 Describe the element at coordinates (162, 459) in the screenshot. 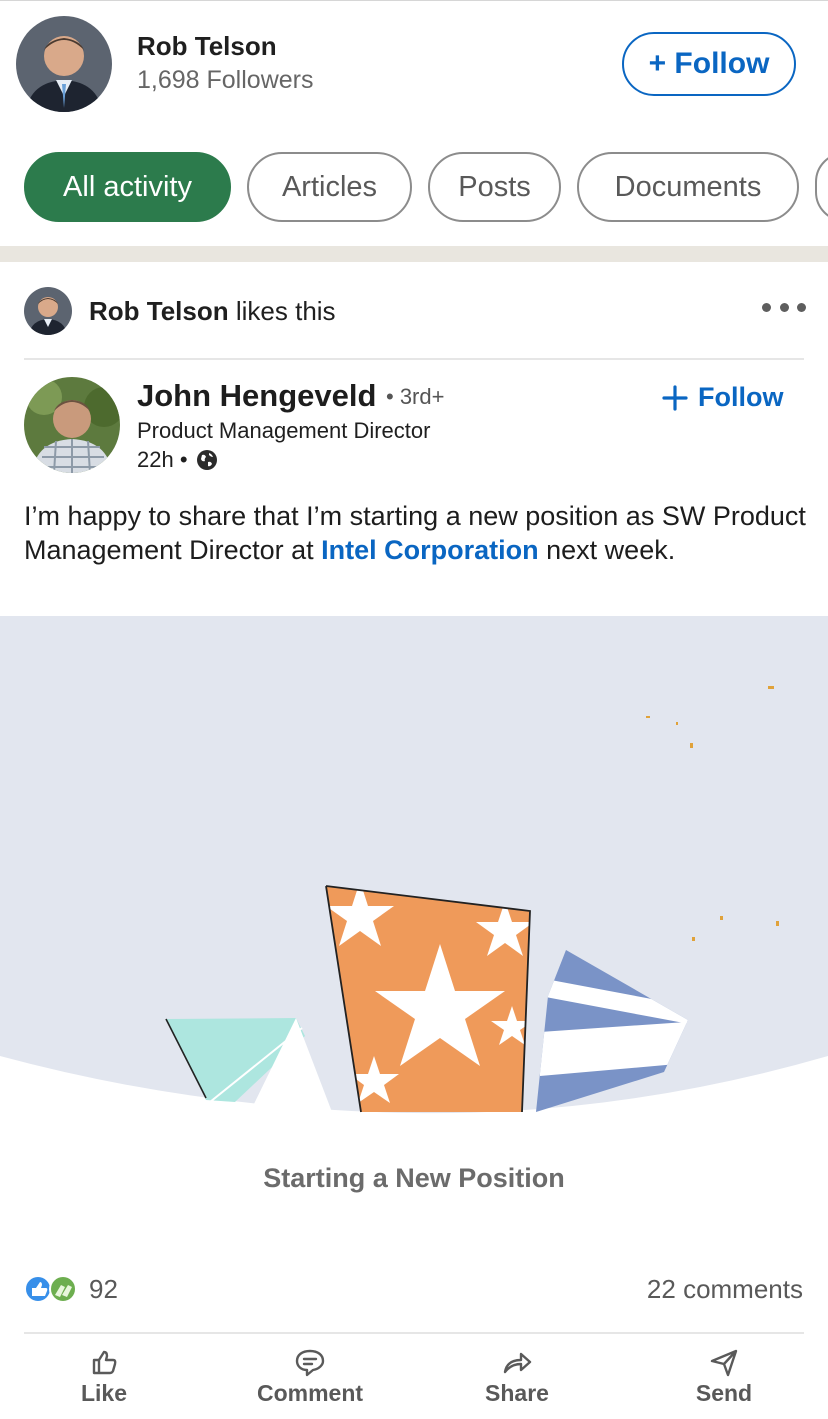

I see `post-time: 22h •` at that location.